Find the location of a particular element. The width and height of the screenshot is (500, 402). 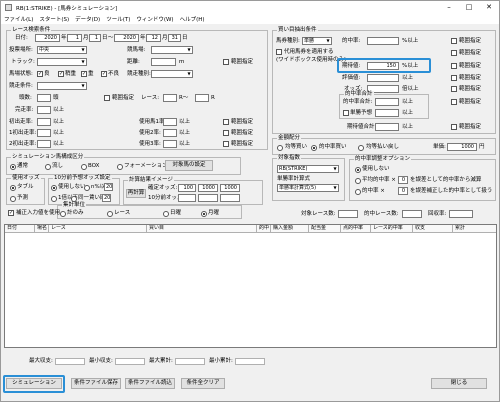

prop-radio is located at coordinates (314, 148).